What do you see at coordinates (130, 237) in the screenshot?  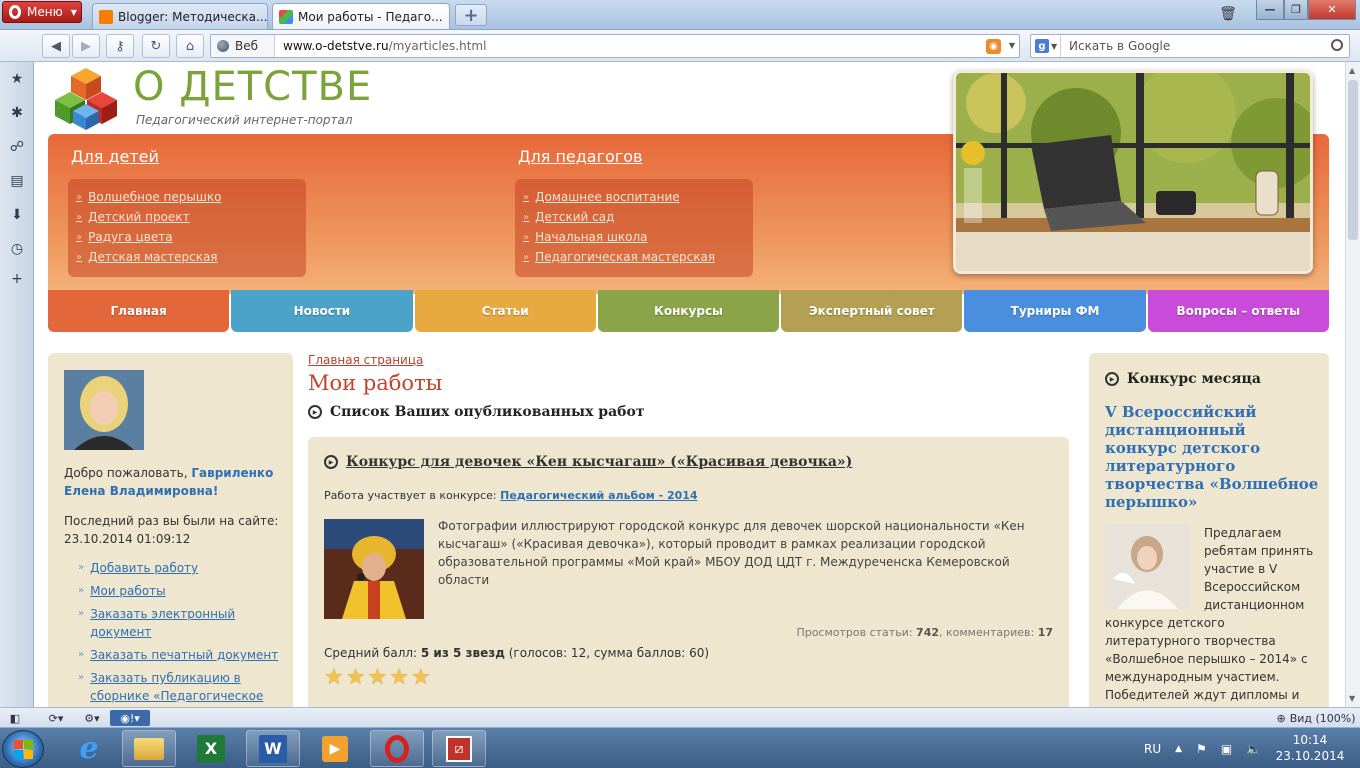 I see `children-link-label: Радуга цвета` at bounding box center [130, 237].